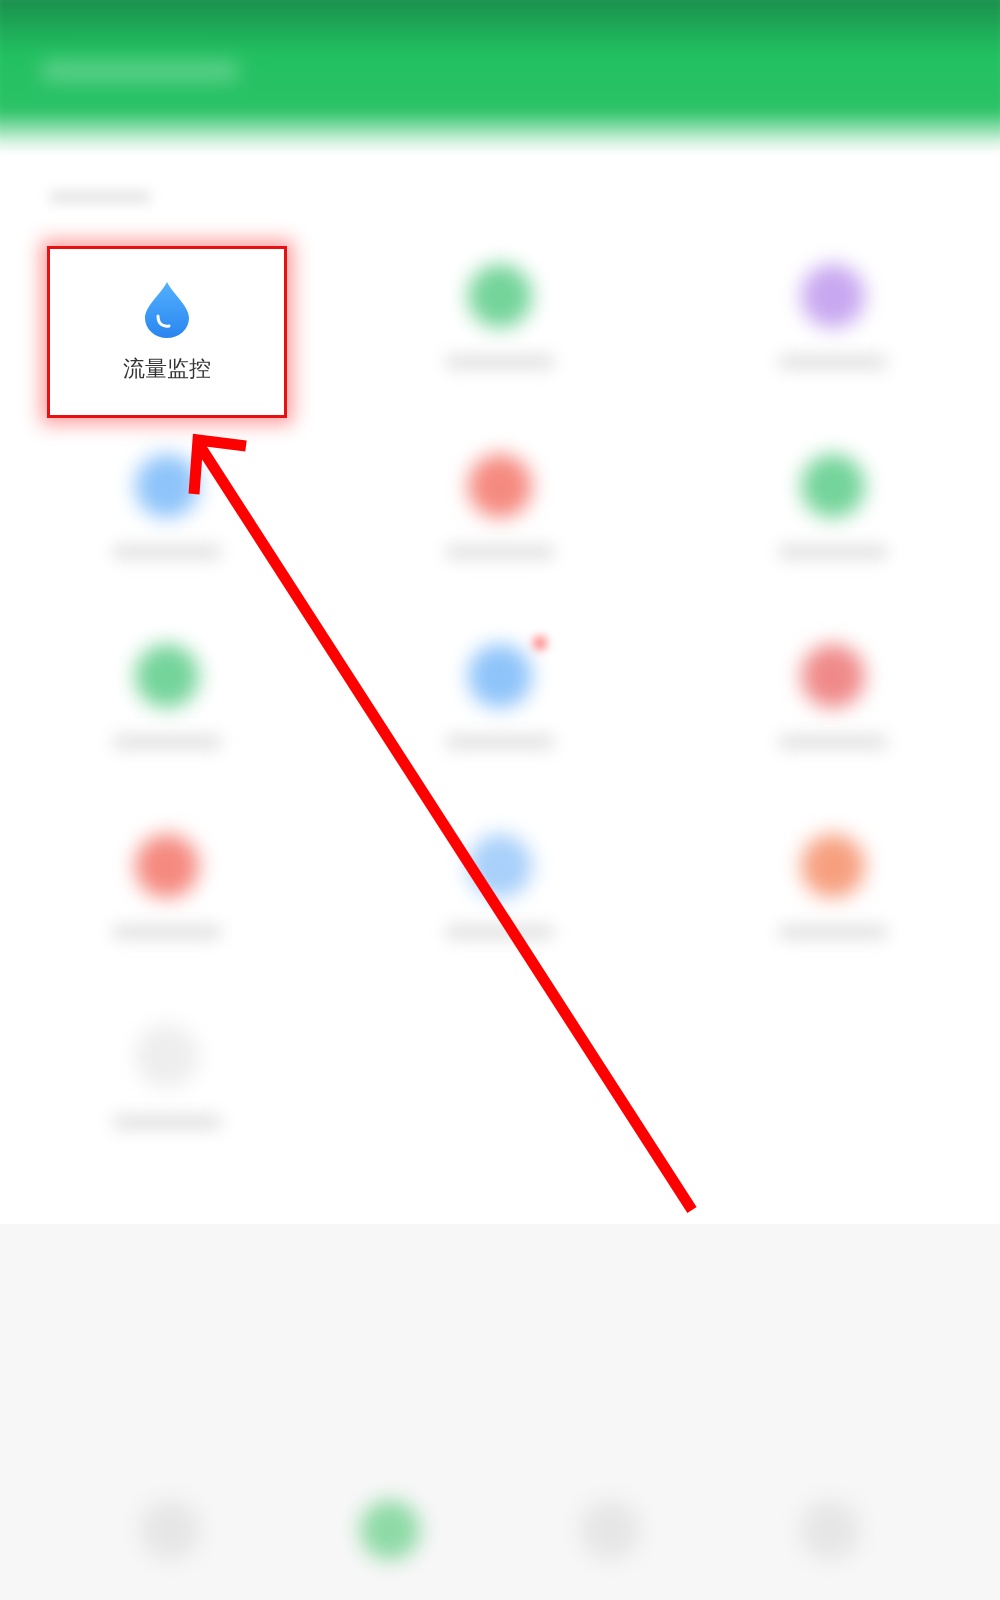  I want to click on blurred-nav-icon, so click(390, 1530).